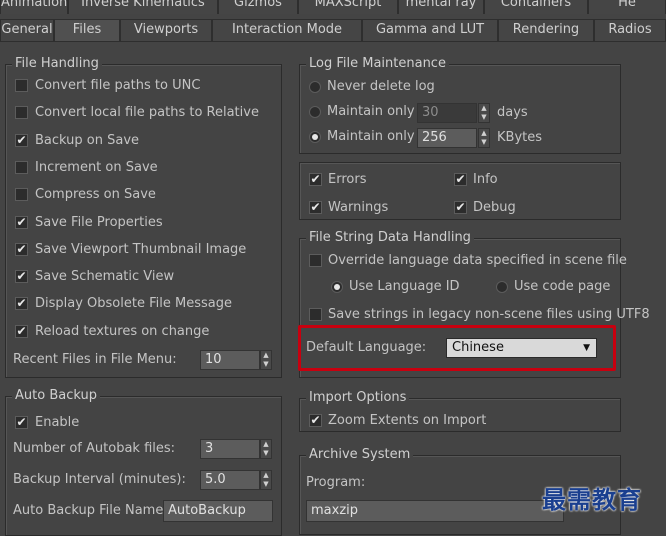 This screenshot has width=666, height=536. Describe the element at coordinates (502, 287) in the screenshot. I see `use-code-page-radio` at that location.